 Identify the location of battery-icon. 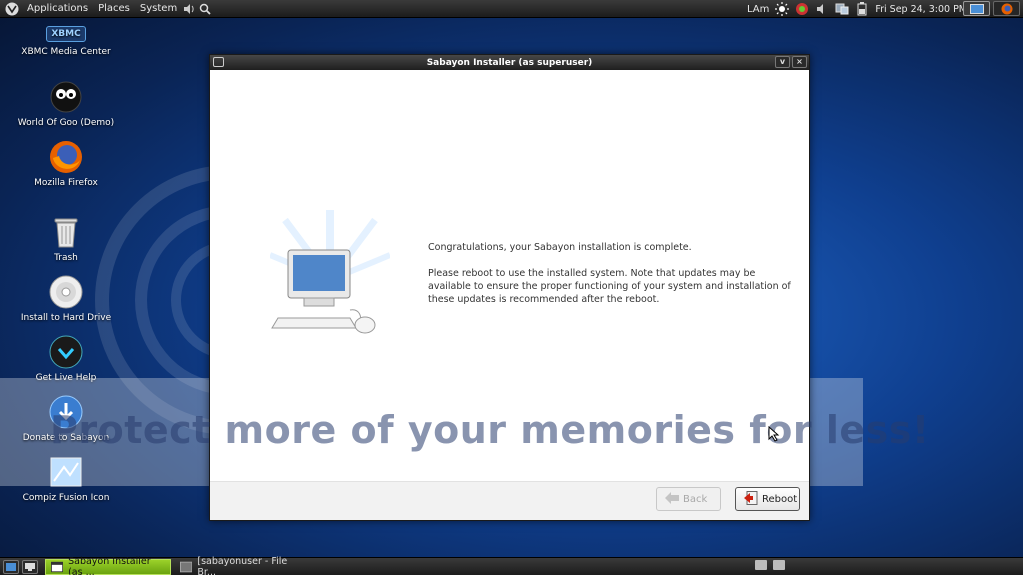
(862, 9).